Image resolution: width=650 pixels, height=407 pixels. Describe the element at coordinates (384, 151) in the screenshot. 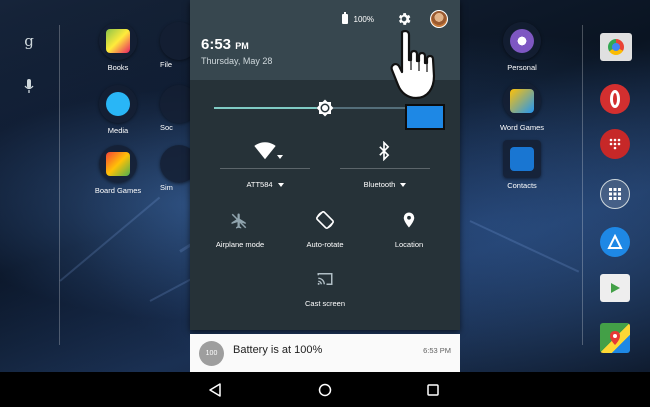

I see `bluetooth-icon` at that location.